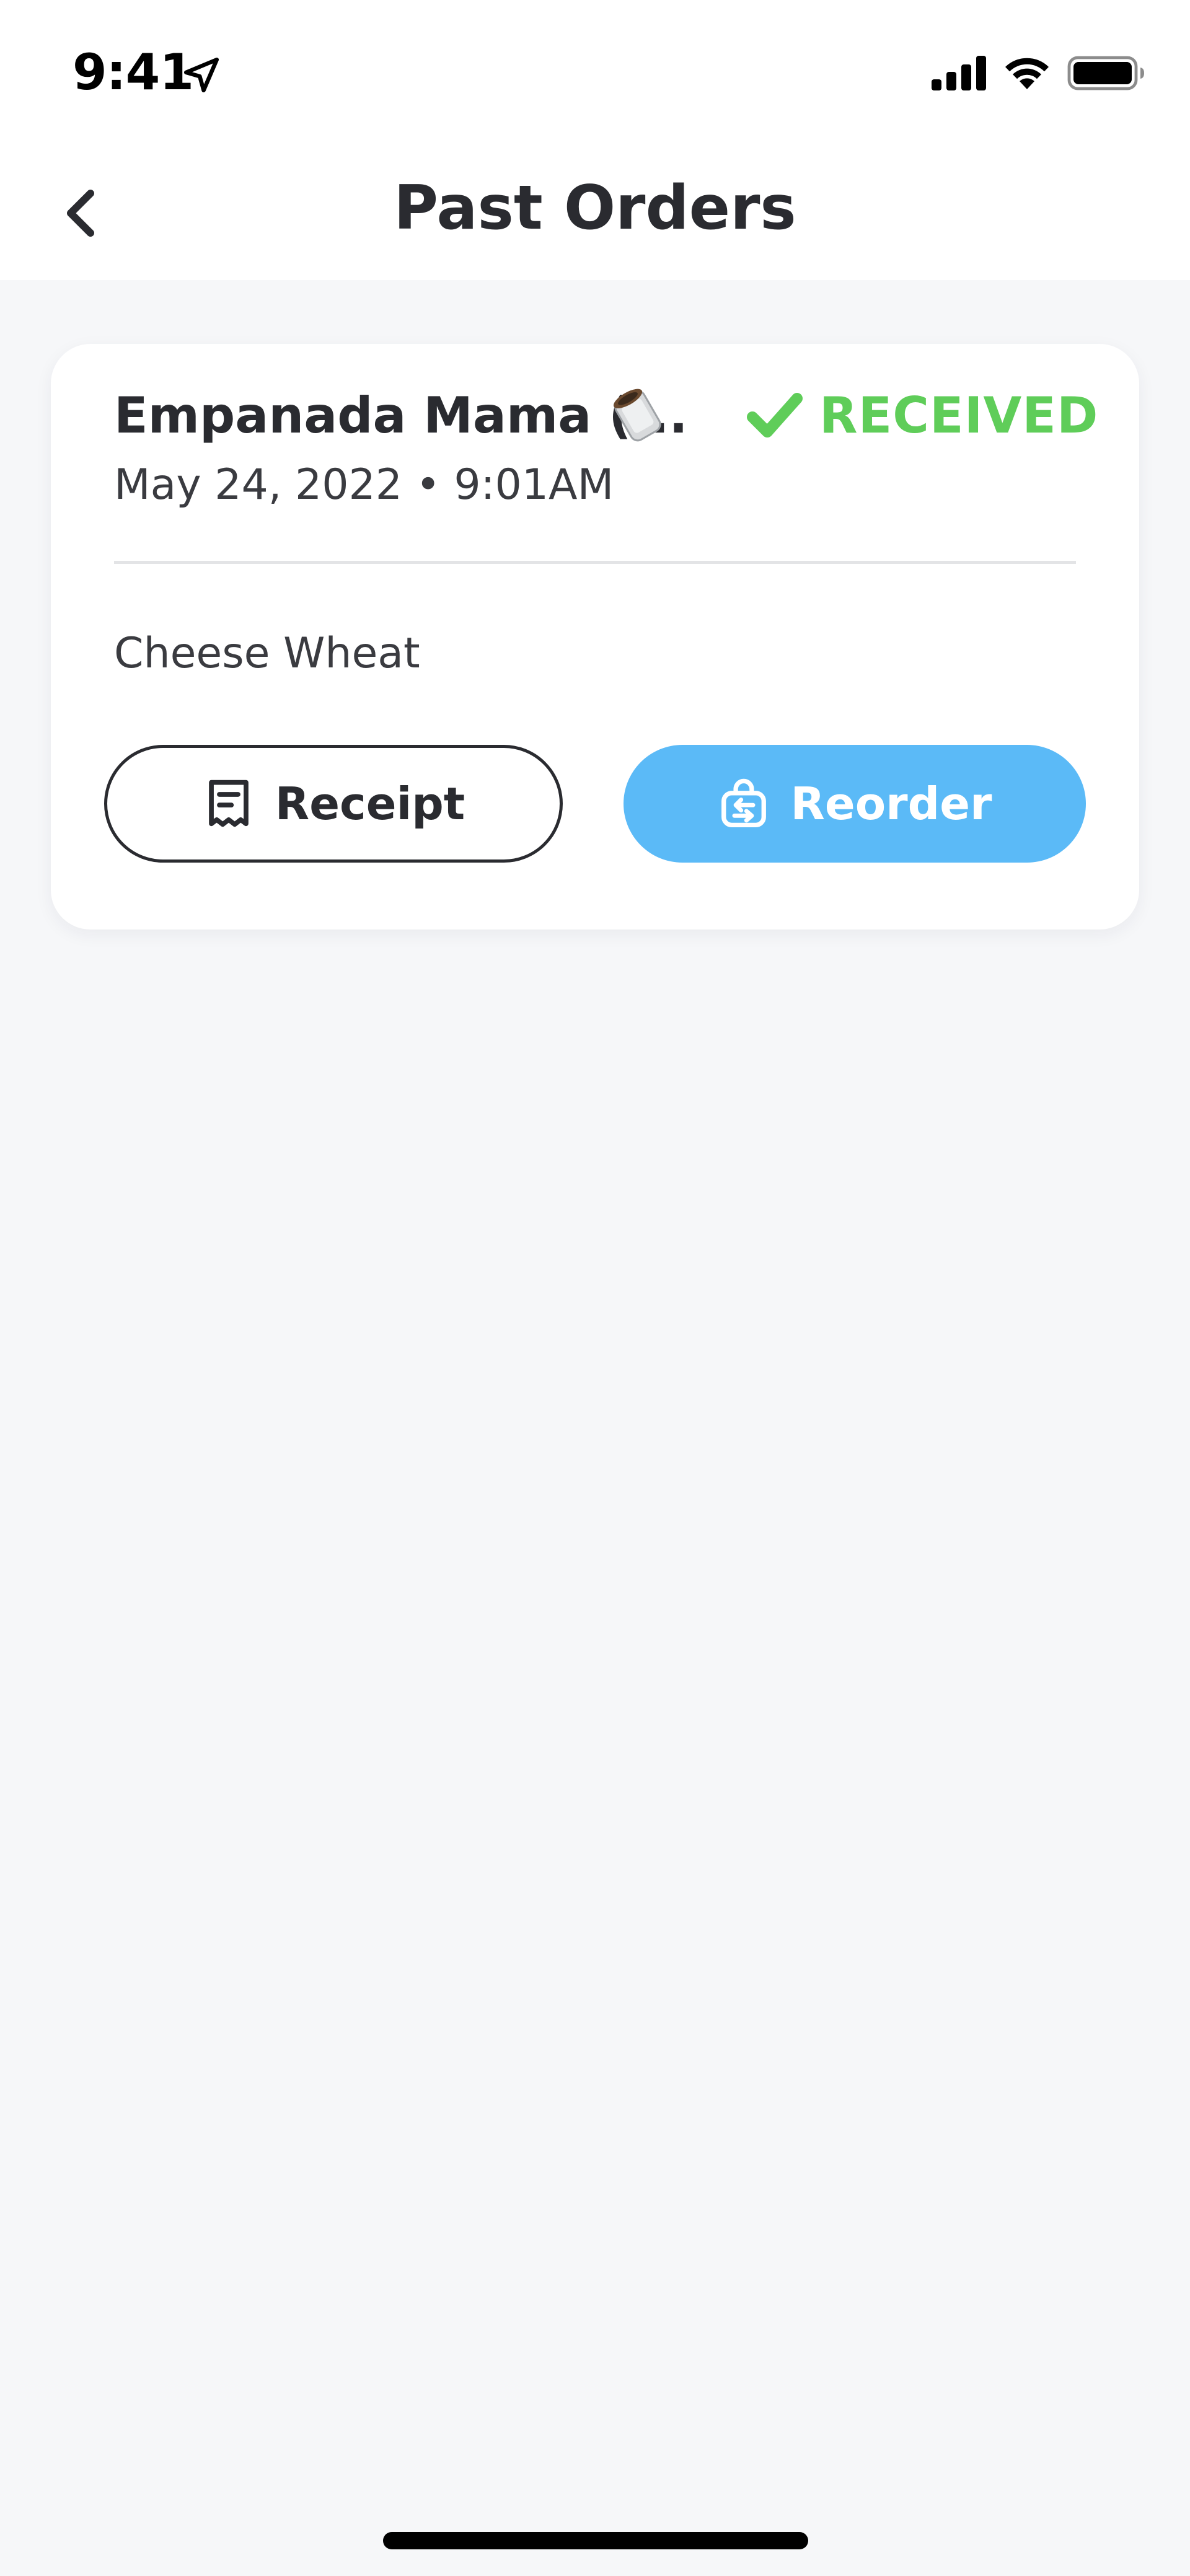 The width and height of the screenshot is (1190, 2576). I want to click on home-indicator, so click(595, 2540).